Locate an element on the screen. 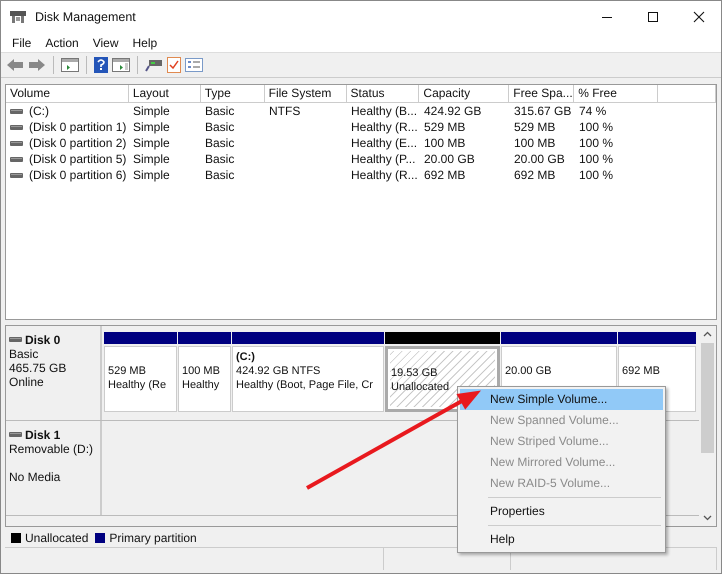 The image size is (722, 574). partition-status: Healthy is located at coordinates (201, 385).